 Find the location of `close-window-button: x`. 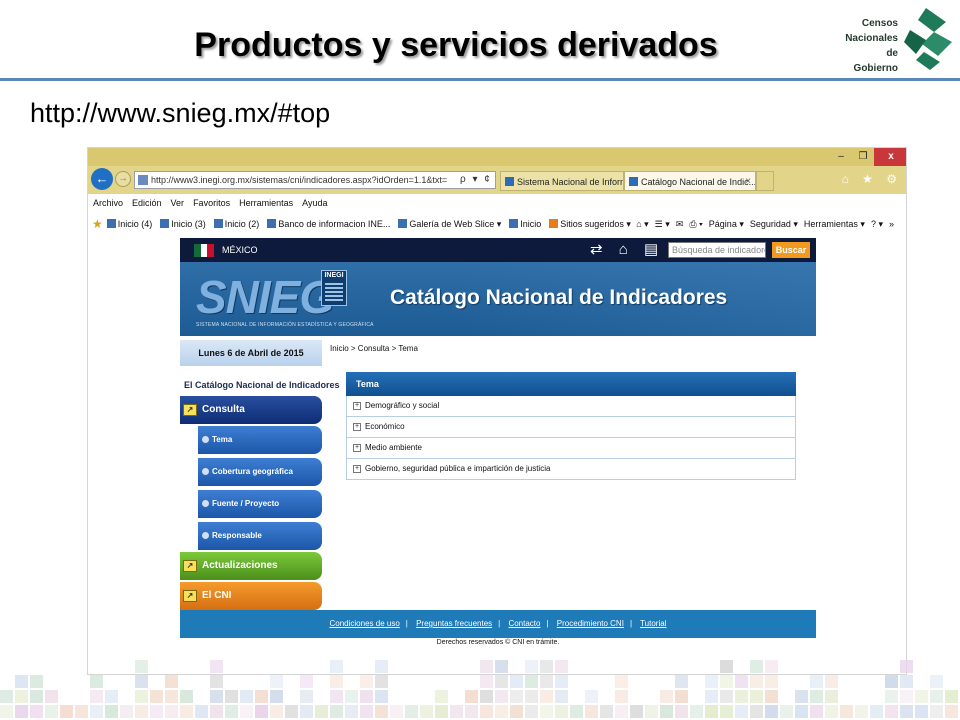

close-window-button: x is located at coordinates (890, 157).